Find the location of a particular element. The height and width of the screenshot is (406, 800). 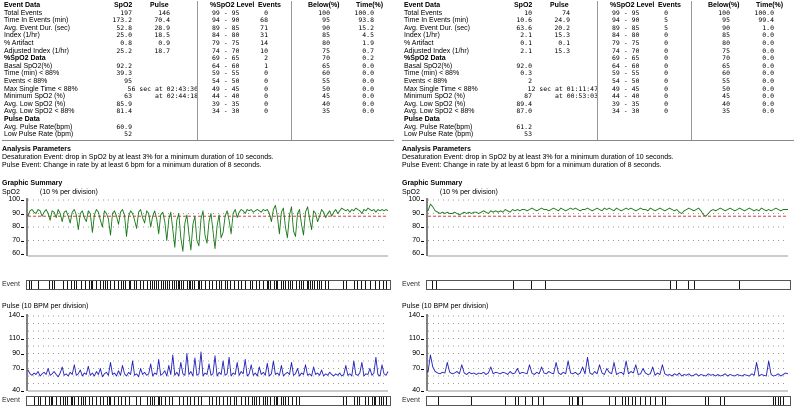

y-axis-tick-label: 40 is located at coordinates (416, 390).